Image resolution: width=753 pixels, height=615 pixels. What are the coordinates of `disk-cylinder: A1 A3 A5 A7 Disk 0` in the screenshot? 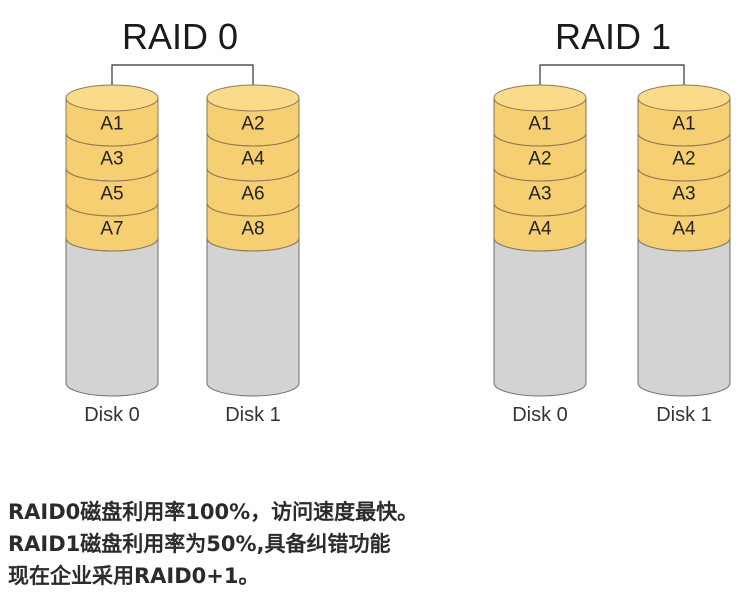 It's located at (112, 255).